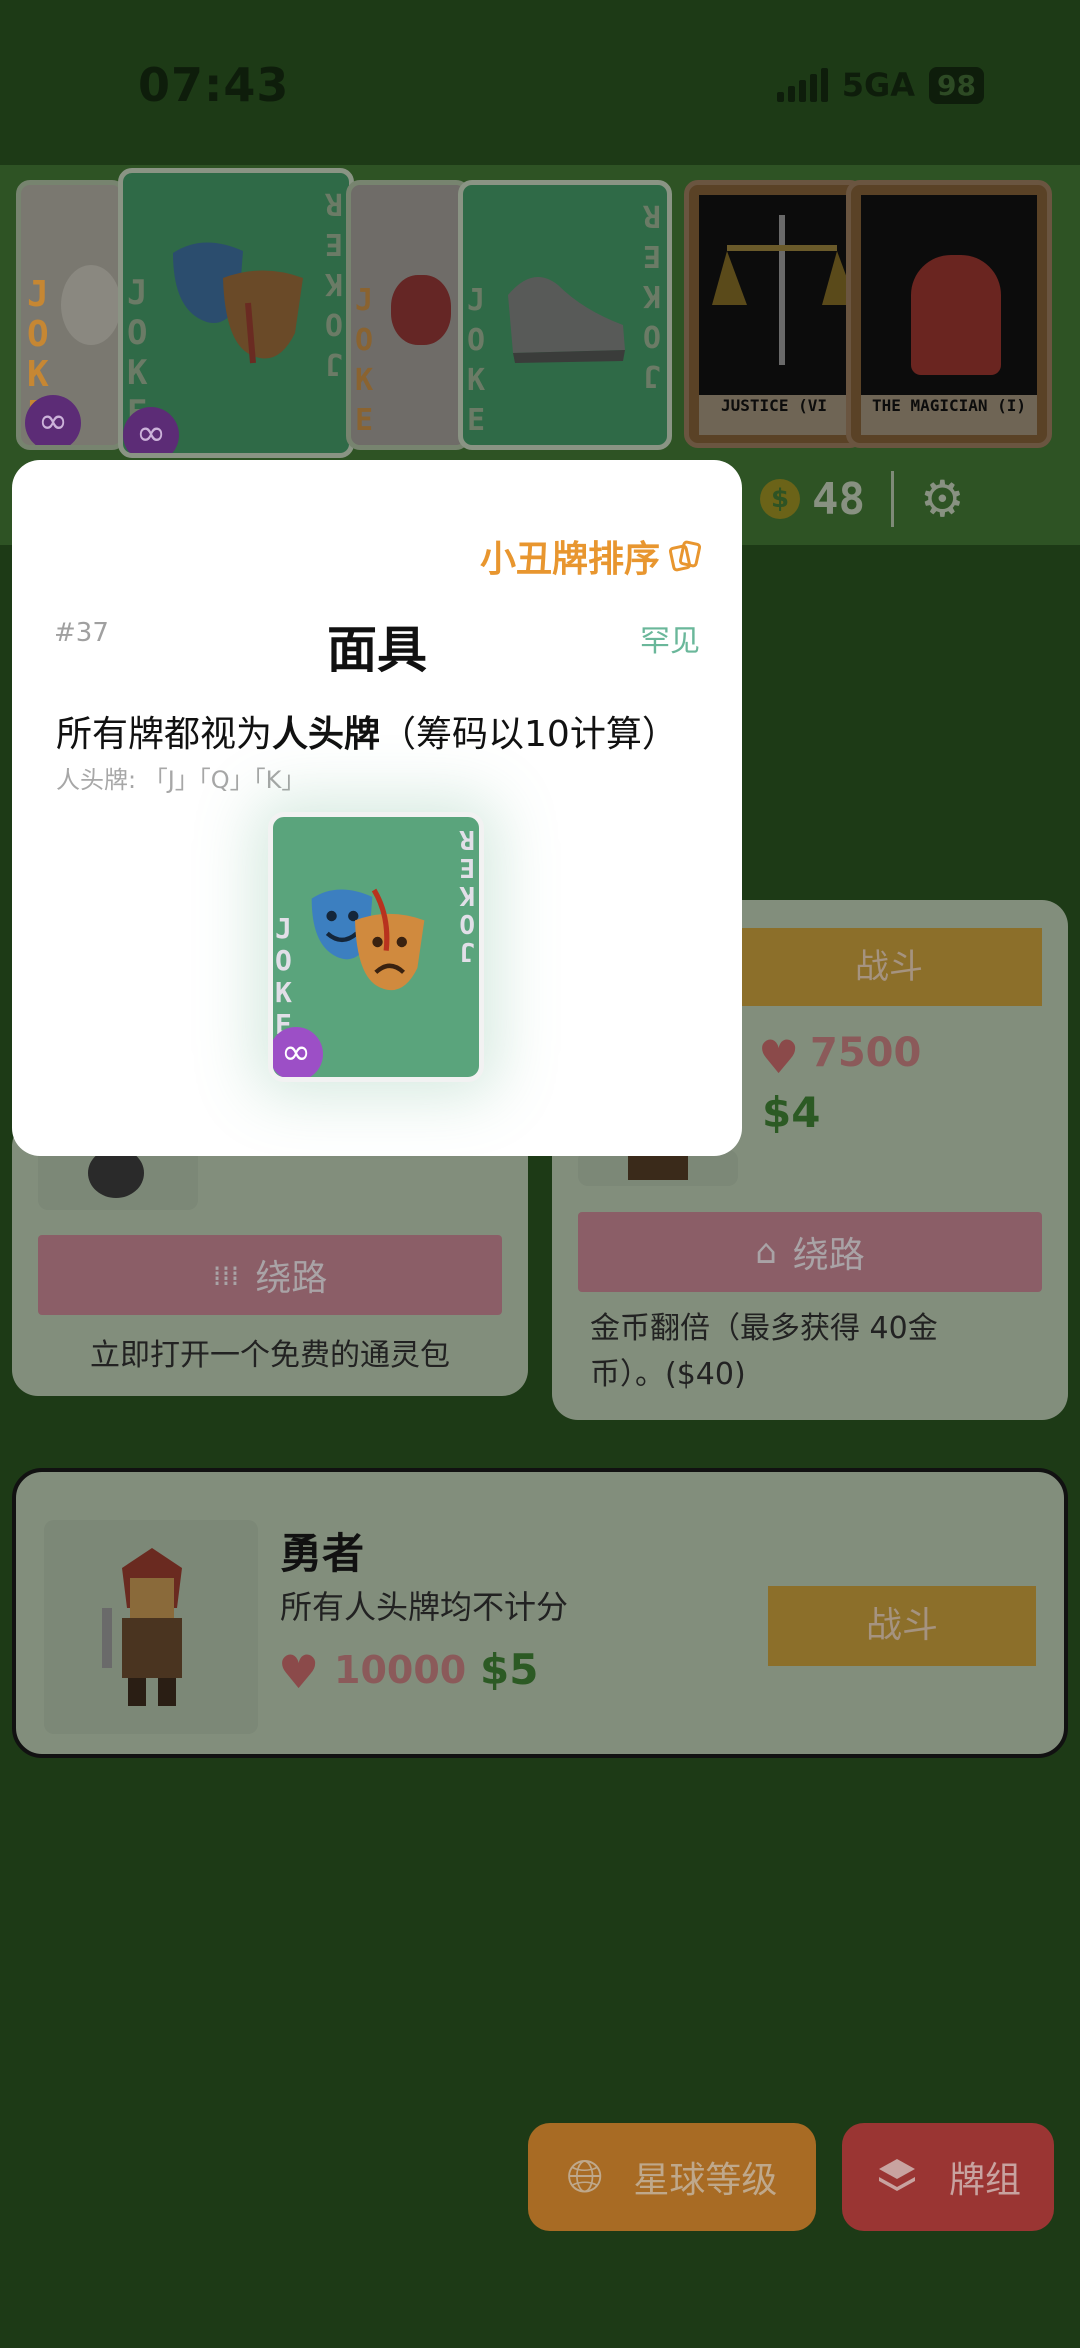 The width and height of the screenshot is (1080, 2348). I want to click on battery-icon: 98, so click(956, 85).